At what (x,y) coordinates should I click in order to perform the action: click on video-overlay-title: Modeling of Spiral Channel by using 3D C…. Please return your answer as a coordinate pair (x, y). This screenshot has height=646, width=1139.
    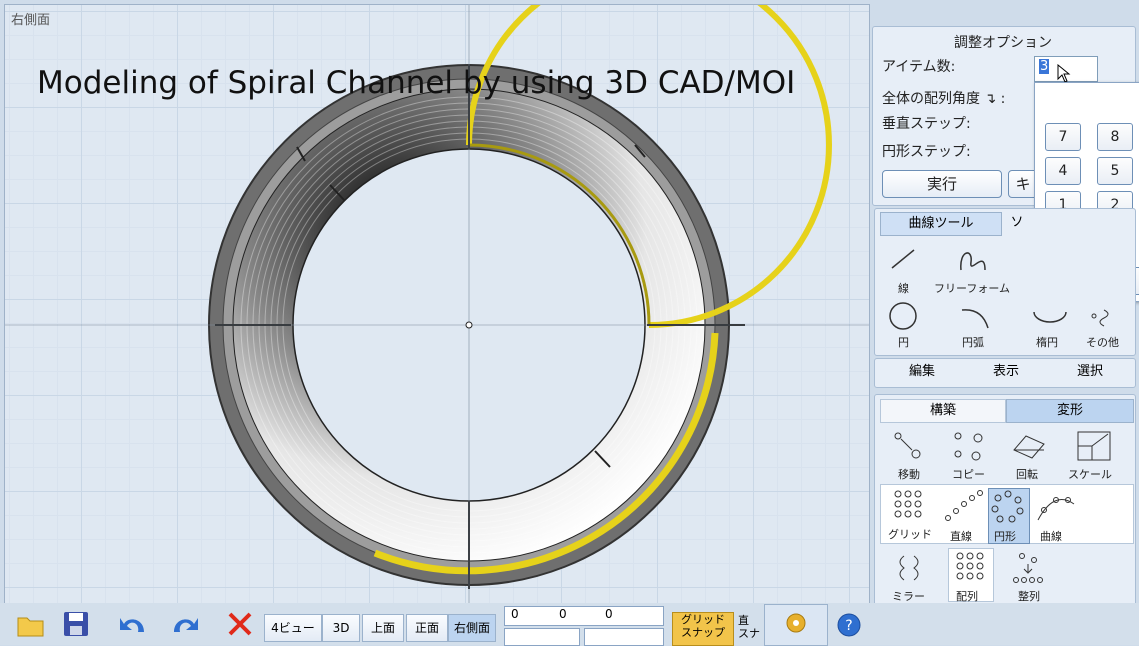
    Looking at the image, I should click on (416, 83).